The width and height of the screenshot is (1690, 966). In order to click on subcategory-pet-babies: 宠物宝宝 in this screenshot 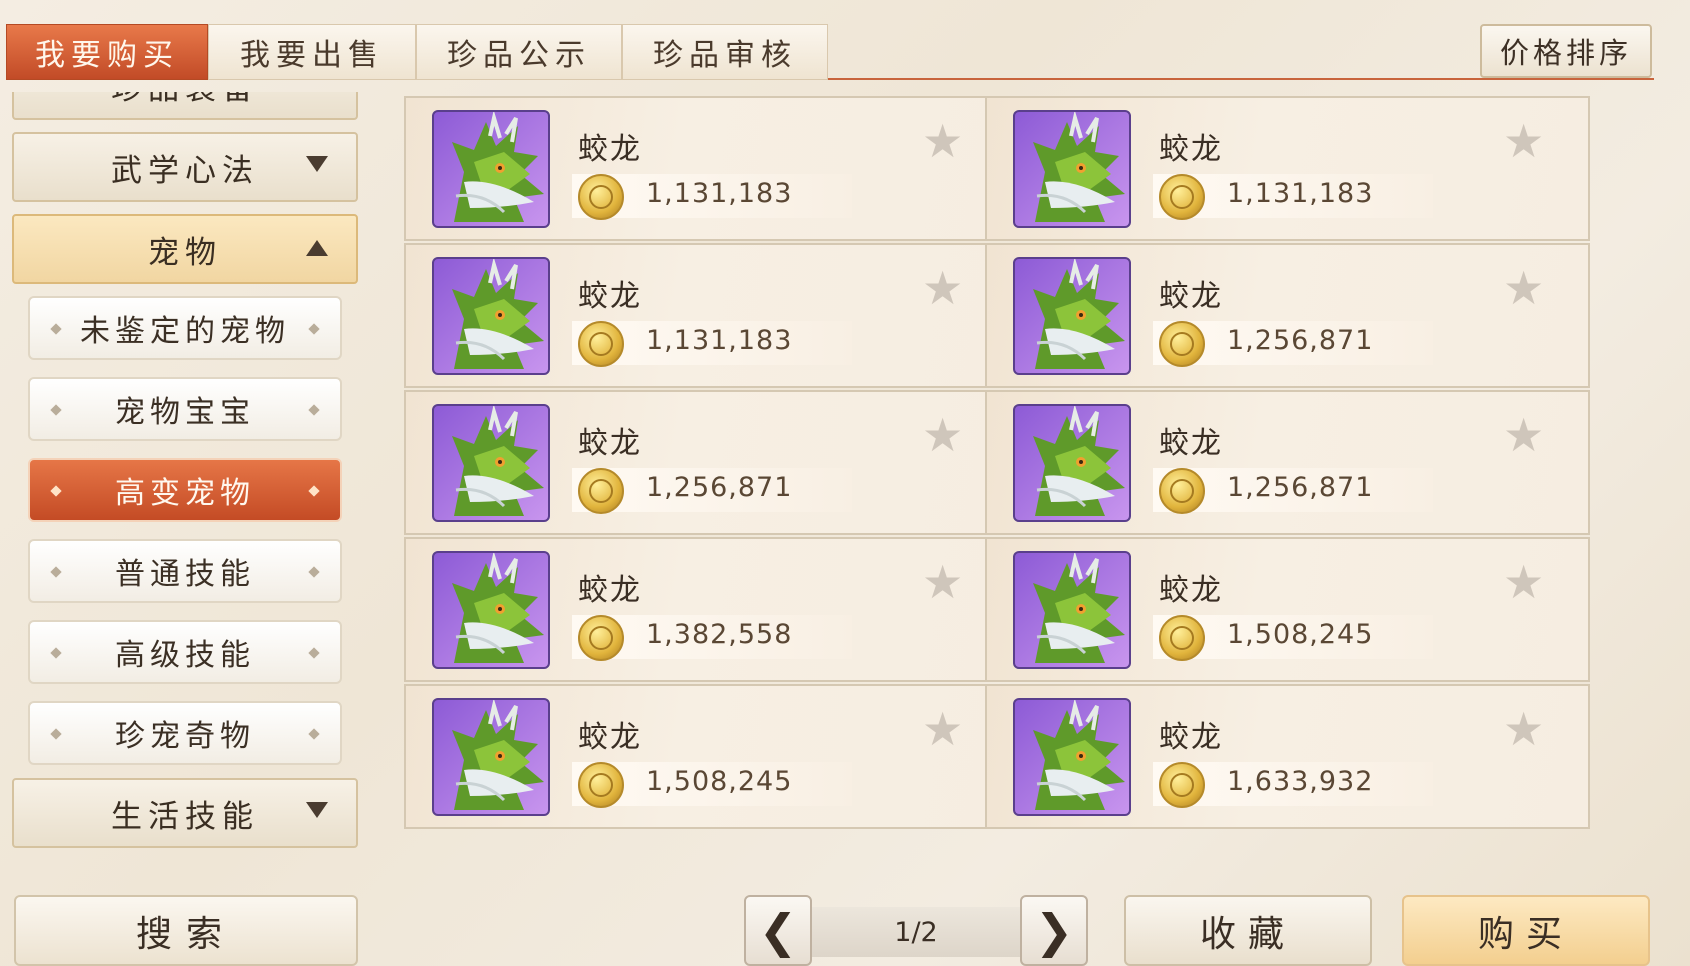, I will do `click(185, 409)`.